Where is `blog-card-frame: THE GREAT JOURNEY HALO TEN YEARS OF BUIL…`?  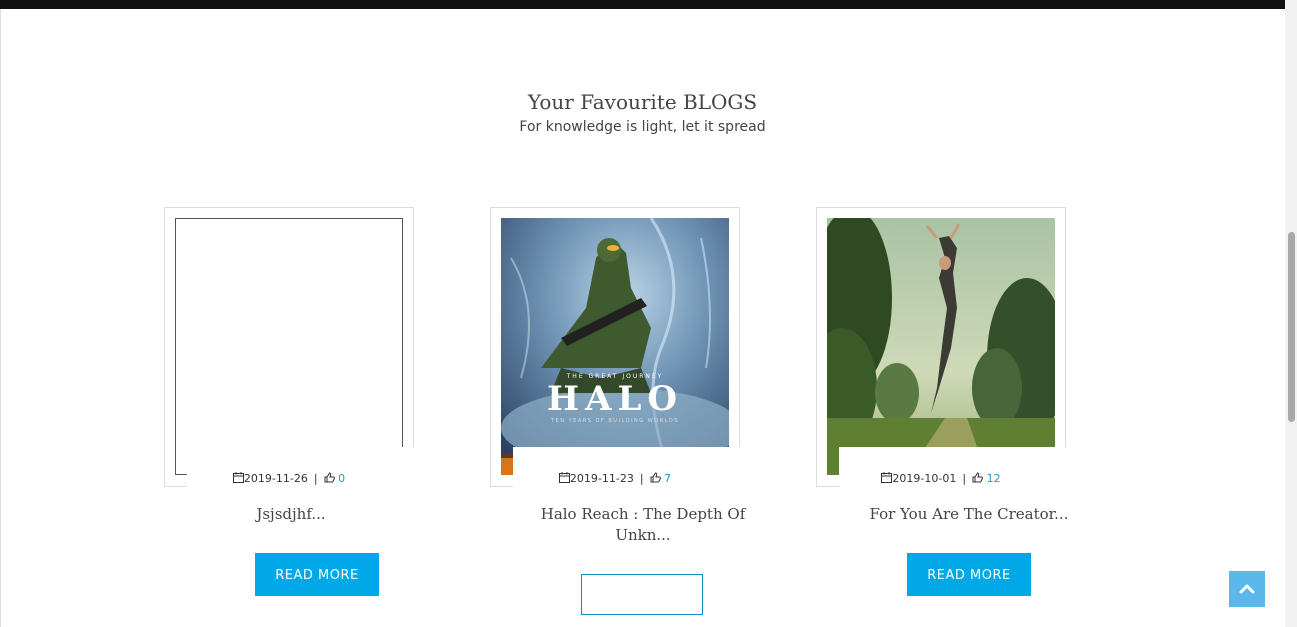
blog-card-frame: THE GREAT JOURNEY HALO TEN YEARS OF BUIL… is located at coordinates (615, 347).